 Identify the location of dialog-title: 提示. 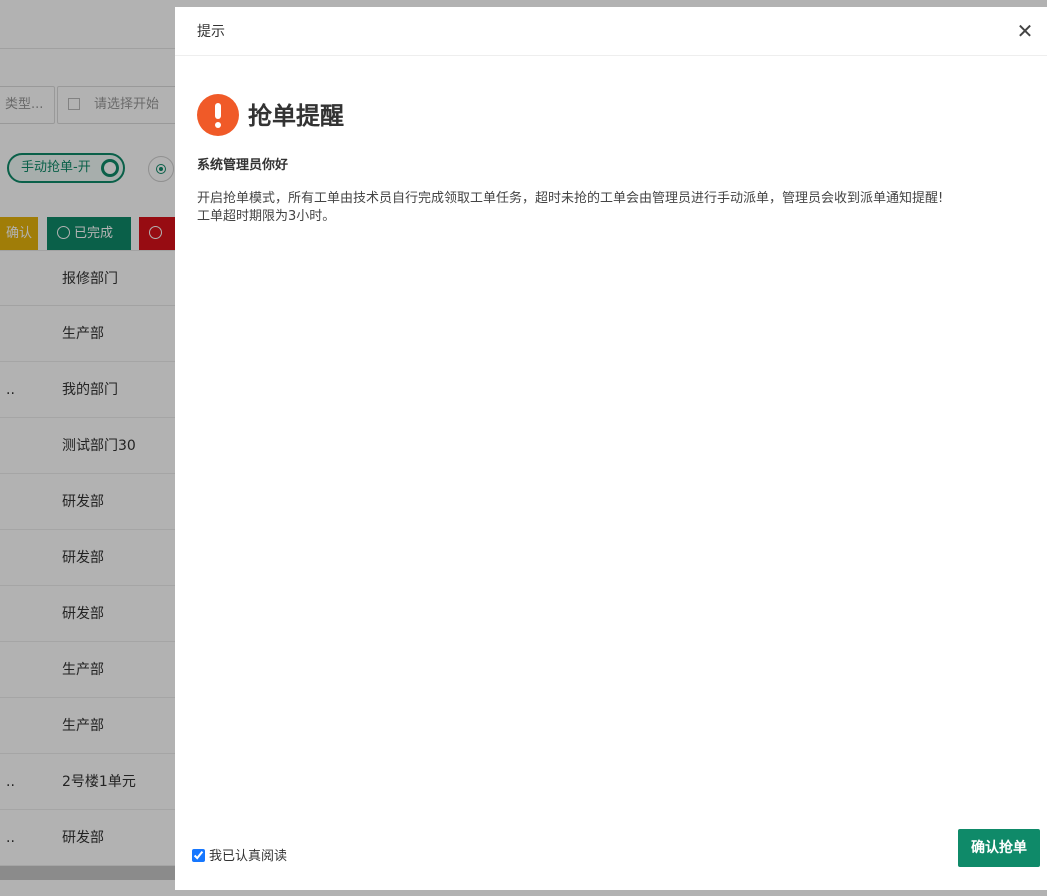
(211, 32).